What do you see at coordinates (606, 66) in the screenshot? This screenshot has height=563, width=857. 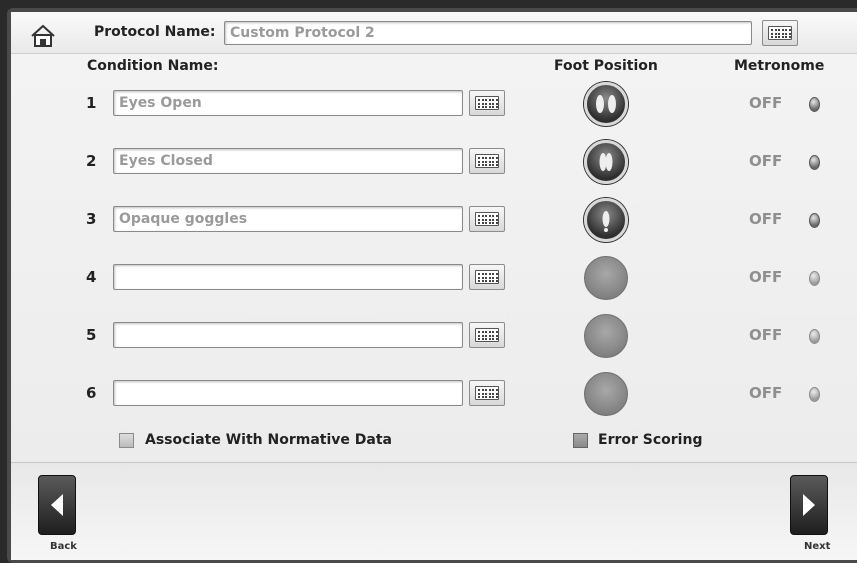 I see `foot-position-header: Foot Position` at bounding box center [606, 66].